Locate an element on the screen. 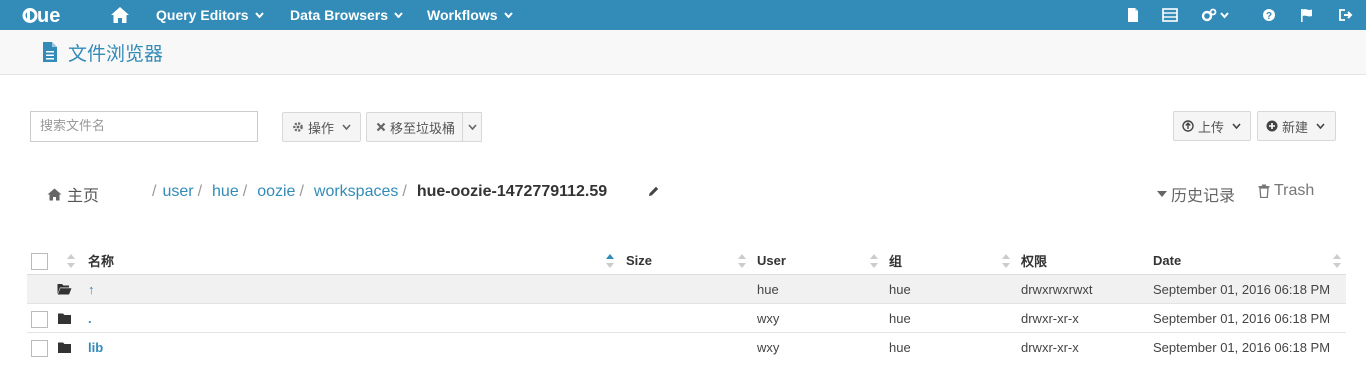 This screenshot has height=380, width=1366. flag-icon is located at coordinates (1307, 15).